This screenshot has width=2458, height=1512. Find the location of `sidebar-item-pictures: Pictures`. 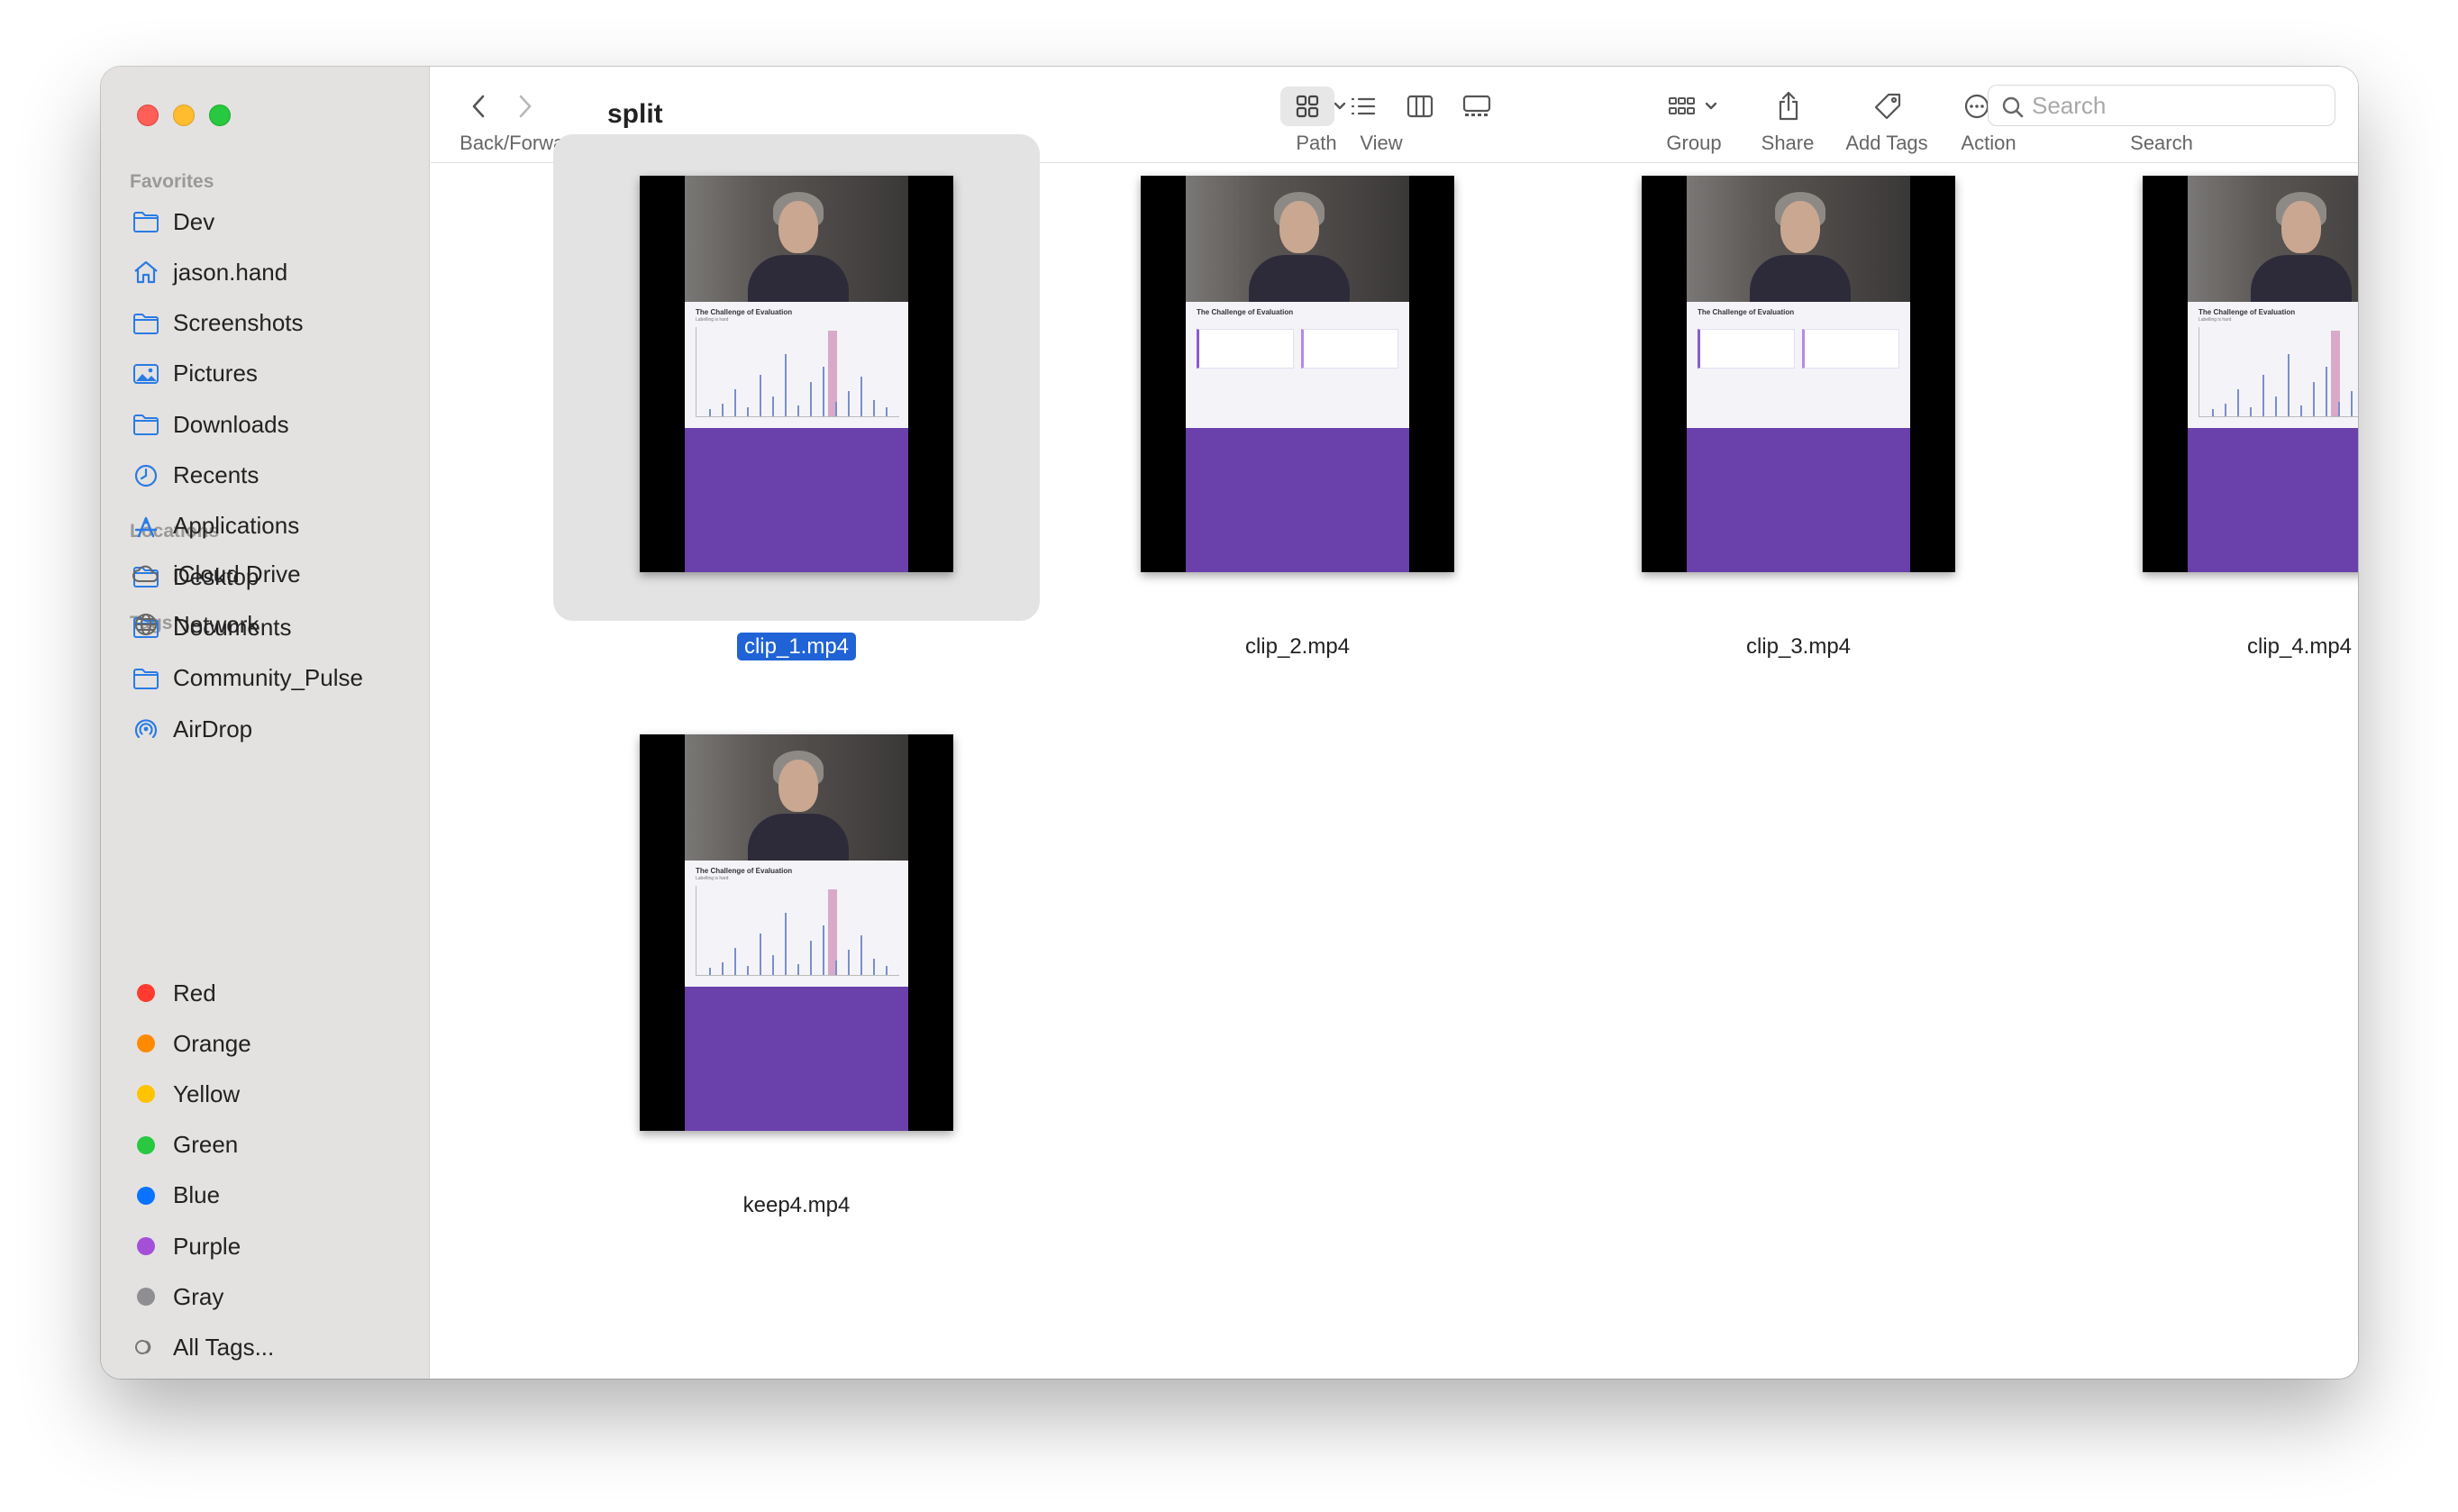

sidebar-item-pictures: Pictures is located at coordinates (195, 374).